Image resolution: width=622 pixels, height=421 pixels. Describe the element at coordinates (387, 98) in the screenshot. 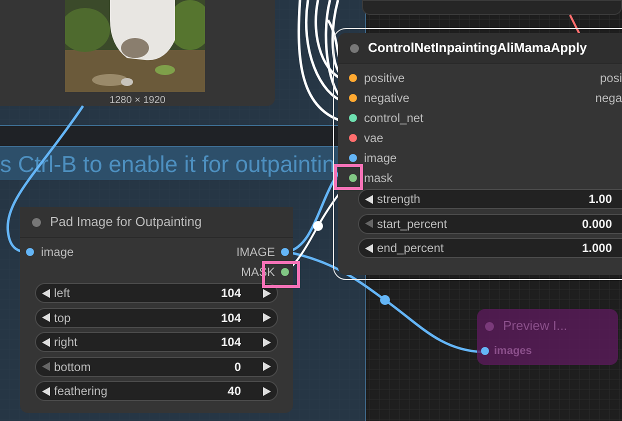

I see `input-label: negative` at that location.